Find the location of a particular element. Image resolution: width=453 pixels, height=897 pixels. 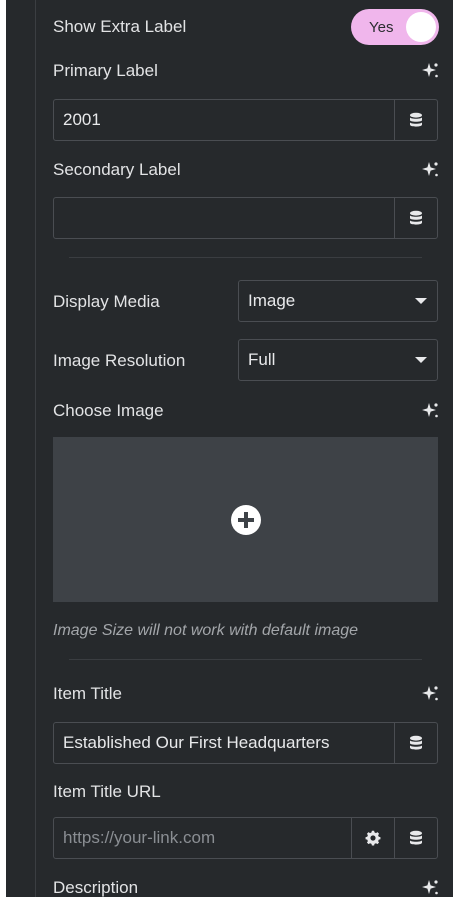

primary-label-field: 2001 is located at coordinates (245, 120).